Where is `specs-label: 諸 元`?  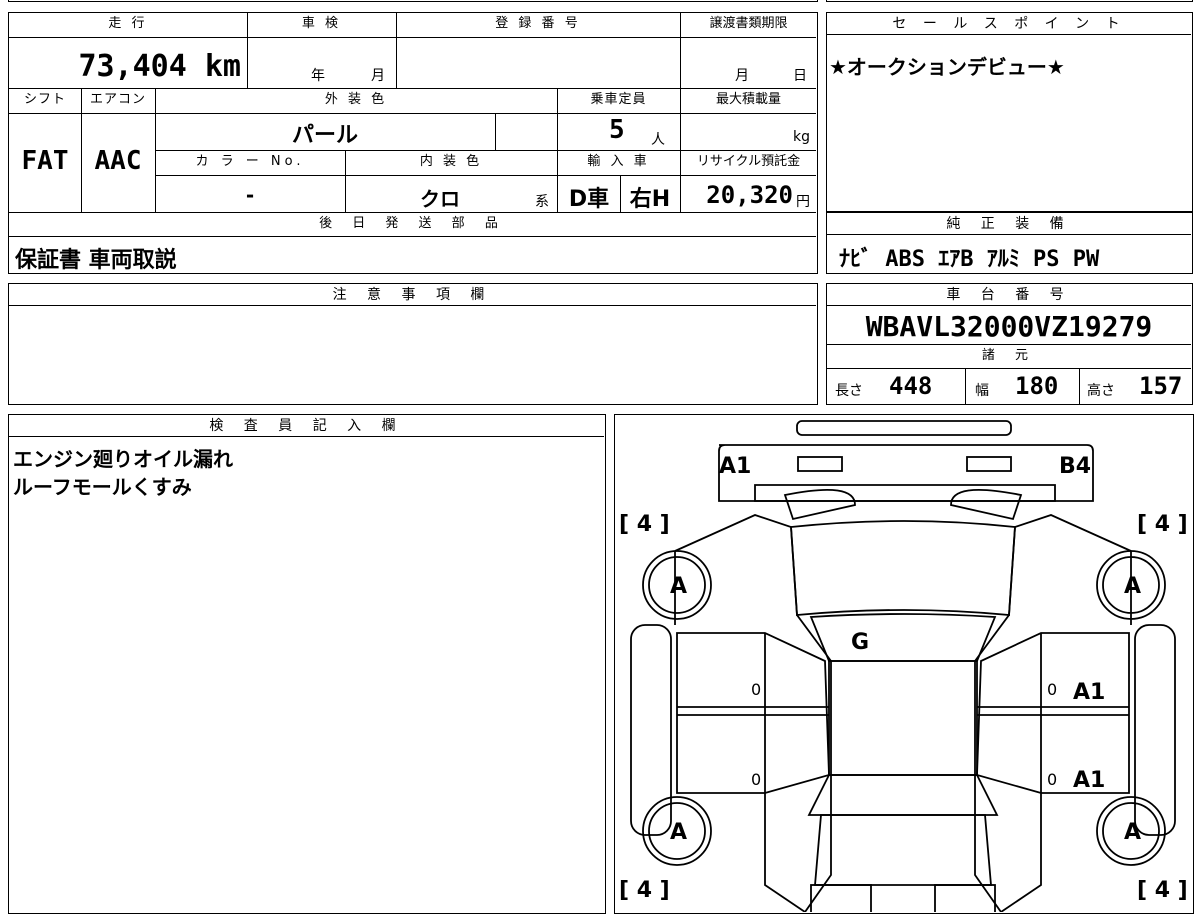
specs-label: 諸 元 is located at coordinates (1009, 355).